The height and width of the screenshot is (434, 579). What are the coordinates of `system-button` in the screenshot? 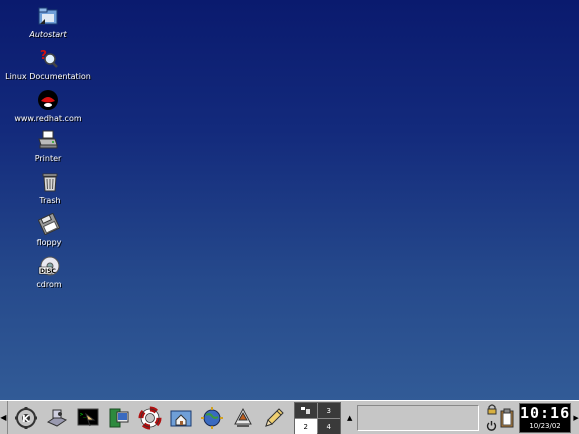 It's located at (119, 418).